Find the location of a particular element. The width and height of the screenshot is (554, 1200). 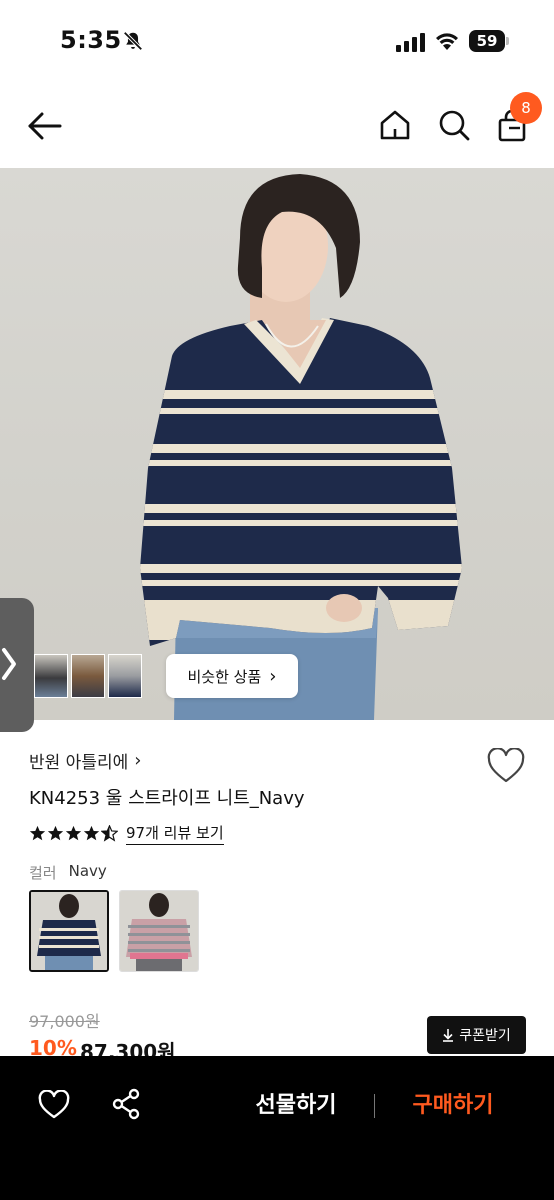

original-price: 97,000원 is located at coordinates (64, 1021).